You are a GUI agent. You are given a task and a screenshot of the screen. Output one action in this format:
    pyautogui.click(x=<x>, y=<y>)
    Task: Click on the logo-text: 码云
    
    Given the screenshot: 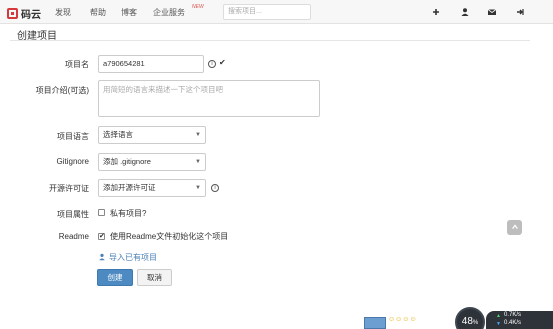 What is the action you would take?
    pyautogui.click(x=31, y=15)
    